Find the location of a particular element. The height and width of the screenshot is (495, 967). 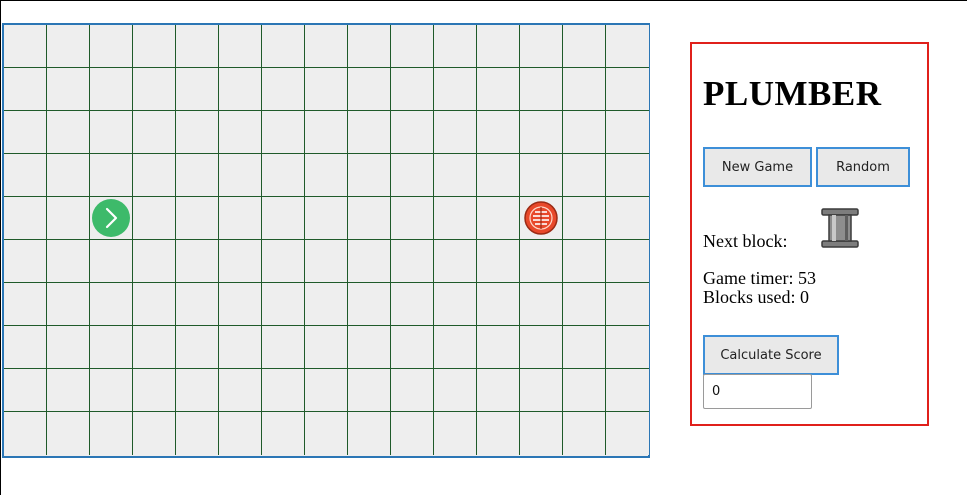

random-button: Random is located at coordinates (863, 167).